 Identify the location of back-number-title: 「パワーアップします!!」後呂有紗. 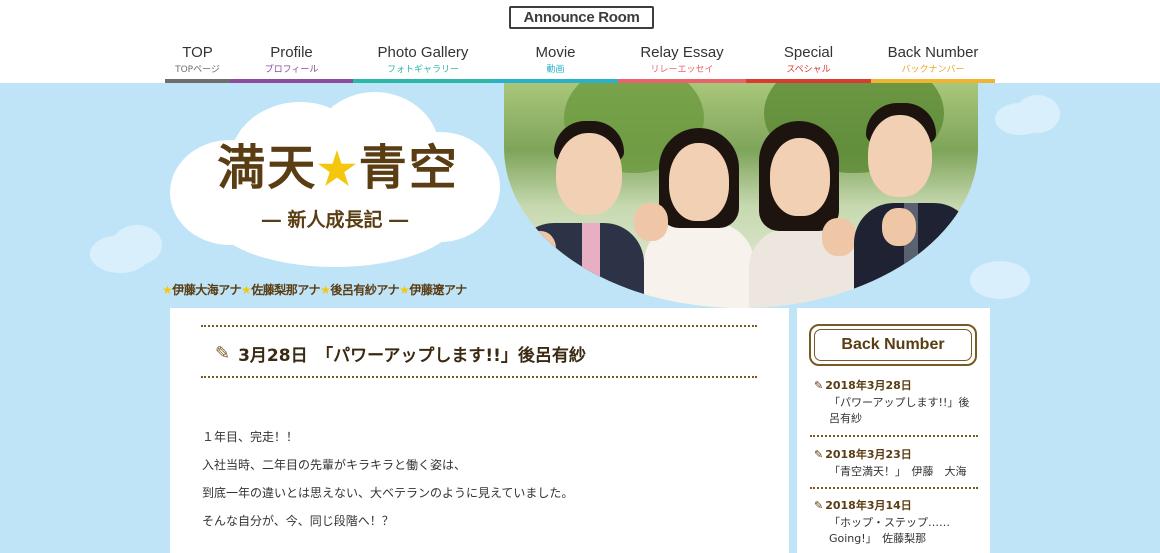
(896, 411).